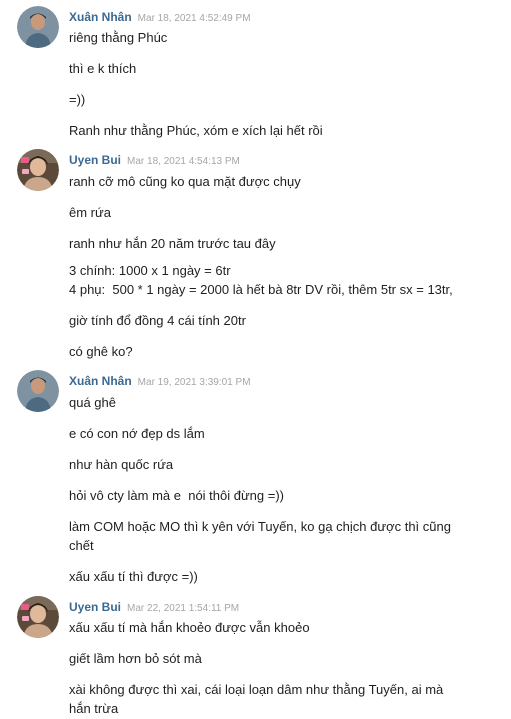 Image resolution: width=511 pixels, height=719 pixels. What do you see at coordinates (103, 68) in the screenshot?
I see `message-text: thì e k thích` at bounding box center [103, 68].